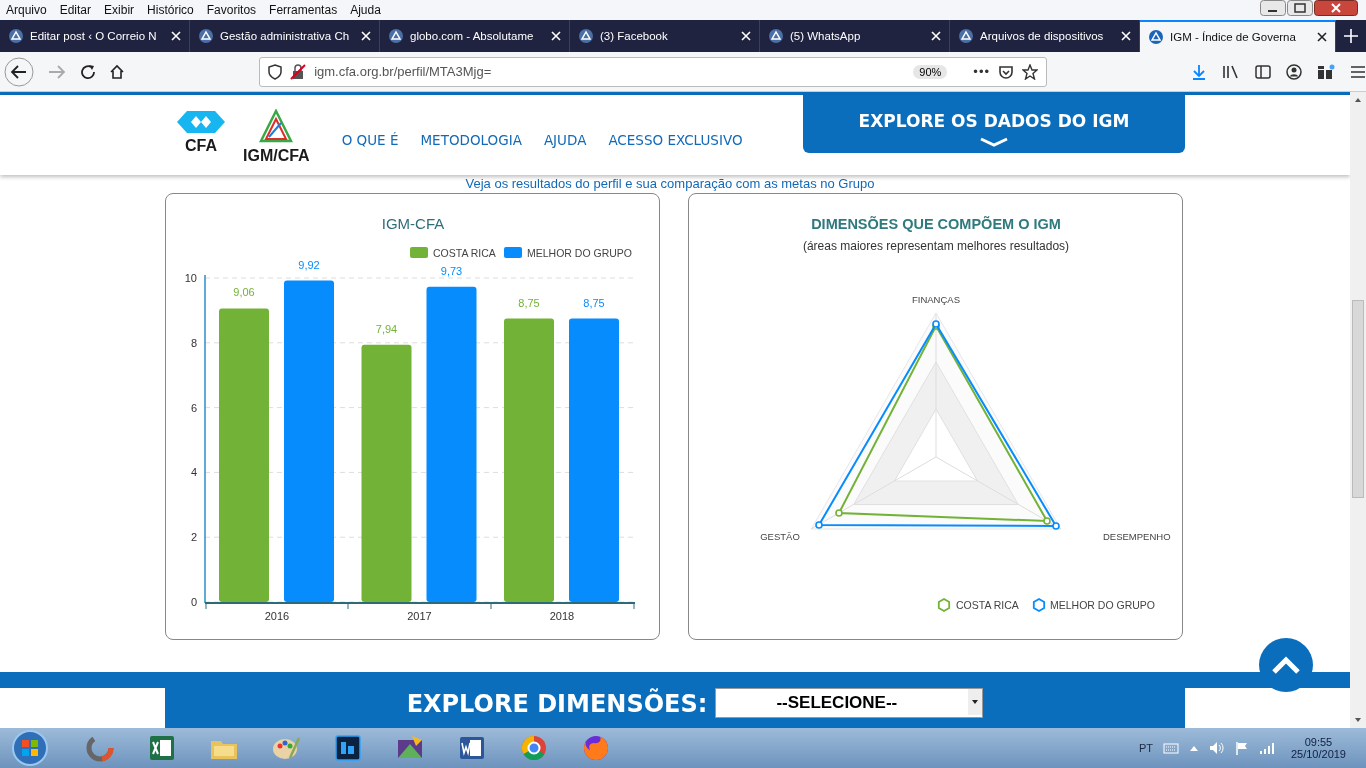 Image resolution: width=1366 pixels, height=768 pixels. I want to click on language-indicator: PT, so click(1145, 748).